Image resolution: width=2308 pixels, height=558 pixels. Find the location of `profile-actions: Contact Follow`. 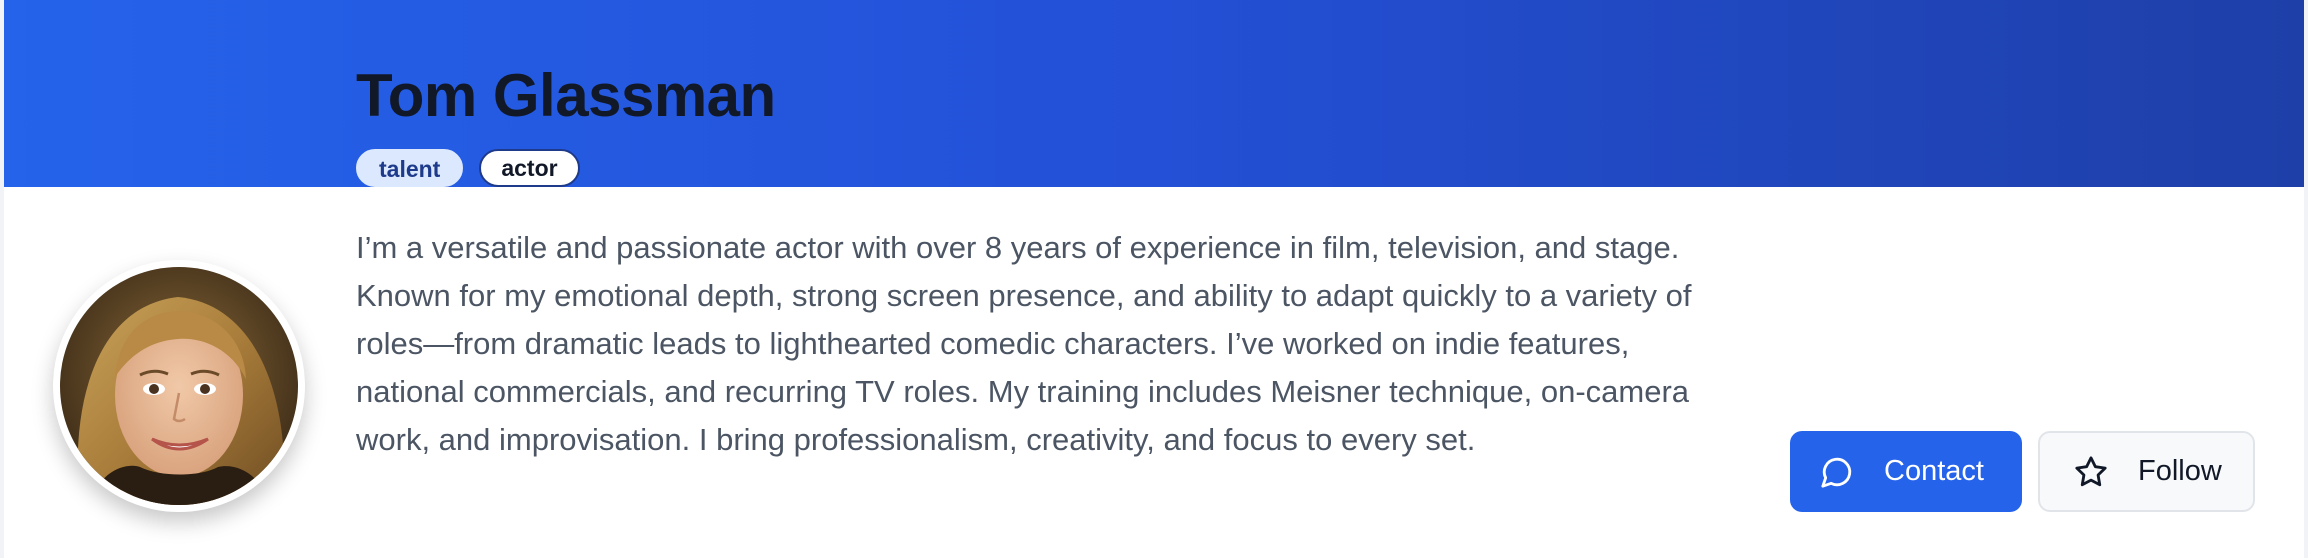

profile-actions: Contact Follow is located at coordinates (2022, 471).